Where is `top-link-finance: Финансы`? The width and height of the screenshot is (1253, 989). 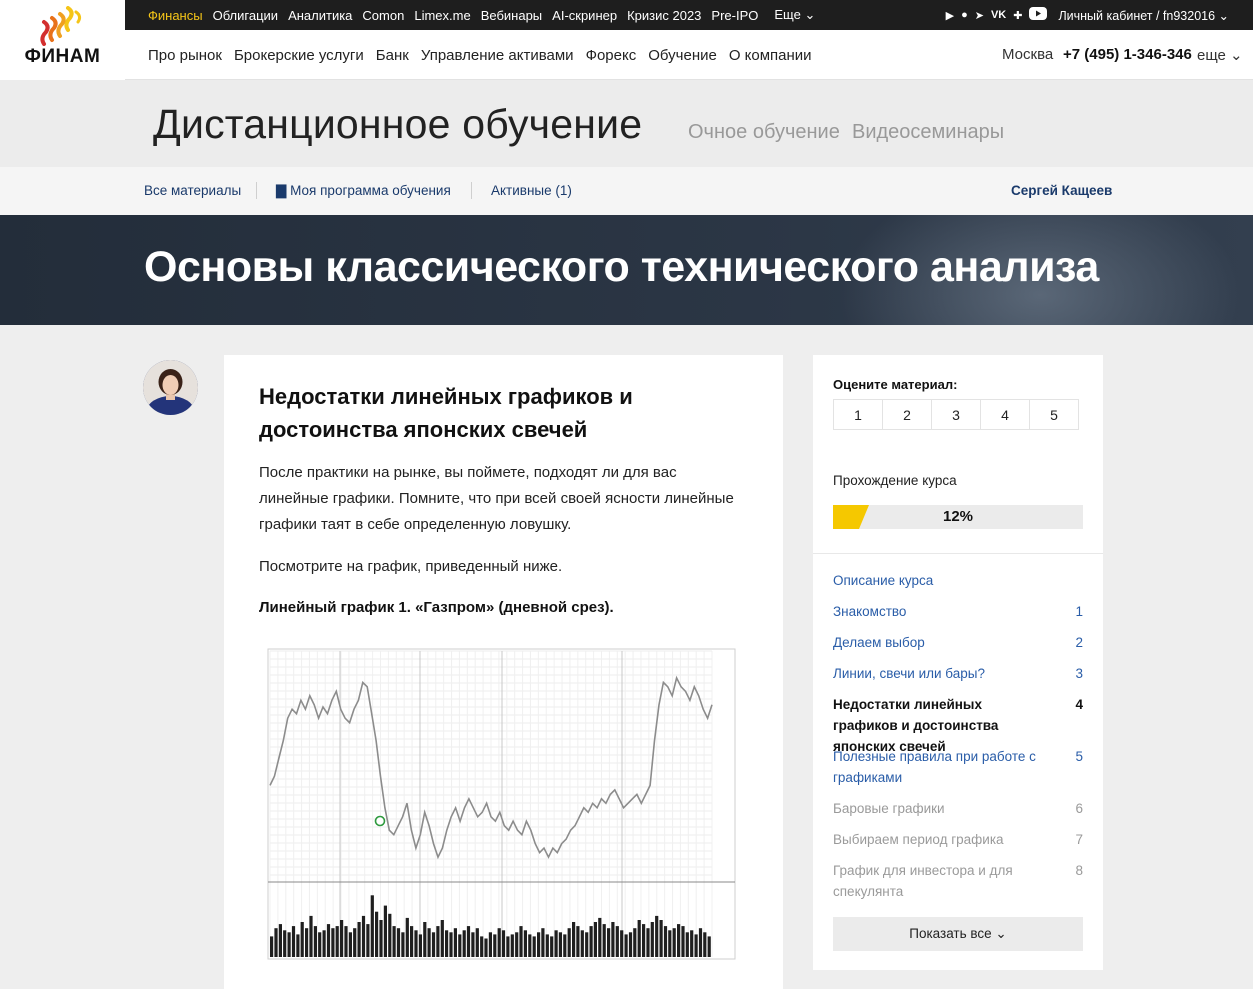
top-link-finance: Финансы is located at coordinates (175, 15).